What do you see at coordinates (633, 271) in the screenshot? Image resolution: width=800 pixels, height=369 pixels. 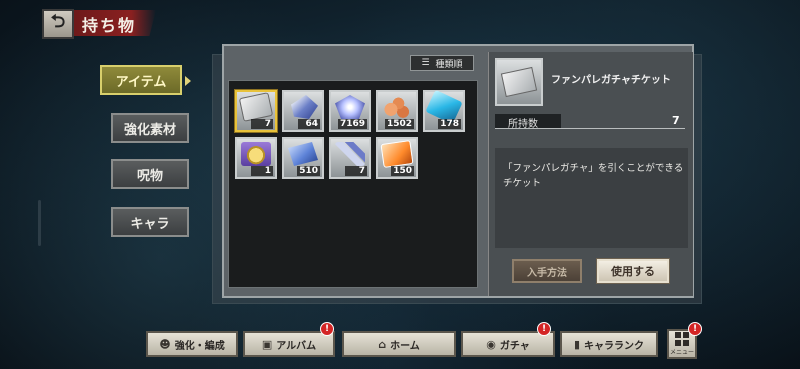 I see `use-button: 使用する` at bounding box center [633, 271].